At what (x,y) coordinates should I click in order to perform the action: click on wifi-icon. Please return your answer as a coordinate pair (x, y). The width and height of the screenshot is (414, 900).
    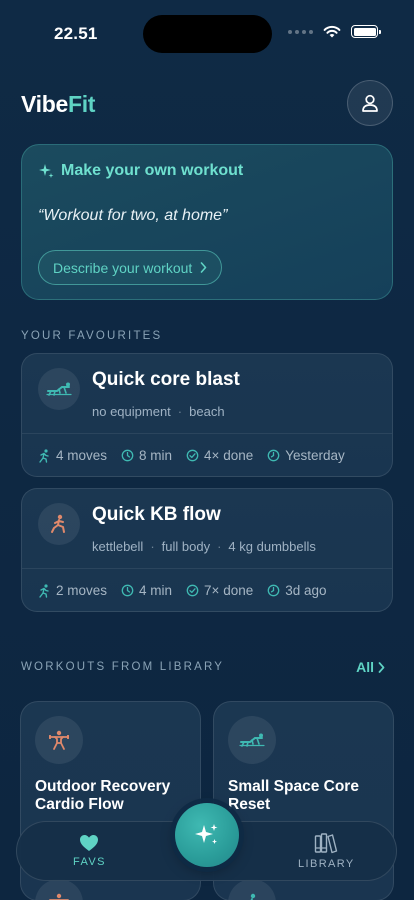
    Looking at the image, I should click on (332, 31).